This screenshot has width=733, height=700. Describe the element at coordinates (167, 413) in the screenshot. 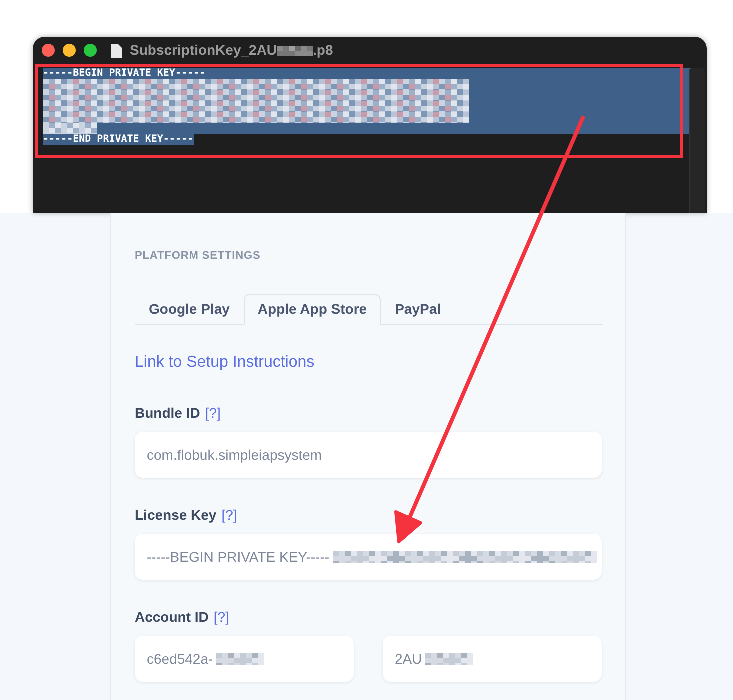

I see `field-label: Bundle ID` at that location.